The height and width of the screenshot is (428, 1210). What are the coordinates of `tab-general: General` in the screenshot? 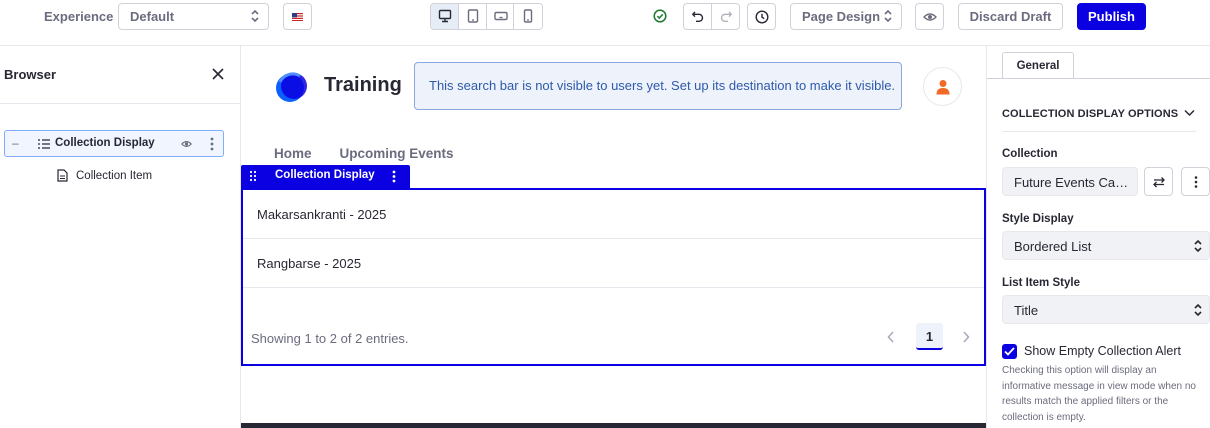 It's located at (1038, 65).